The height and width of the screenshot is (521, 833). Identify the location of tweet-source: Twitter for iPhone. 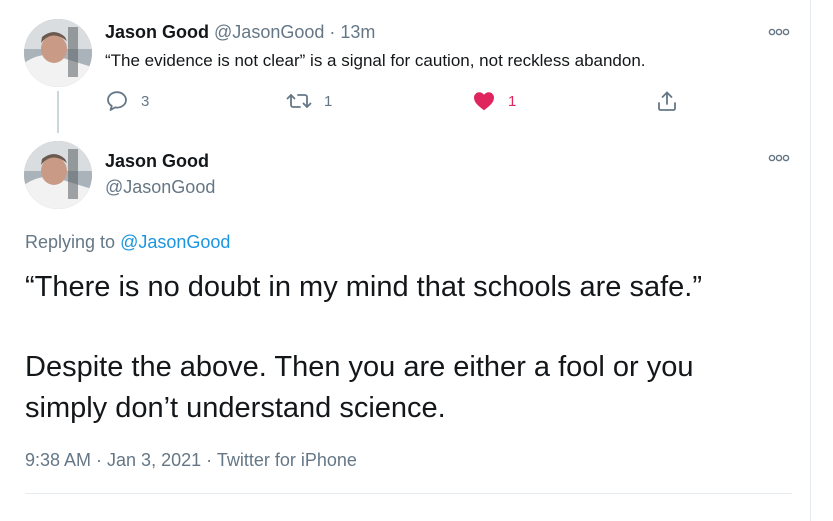
(287, 460).